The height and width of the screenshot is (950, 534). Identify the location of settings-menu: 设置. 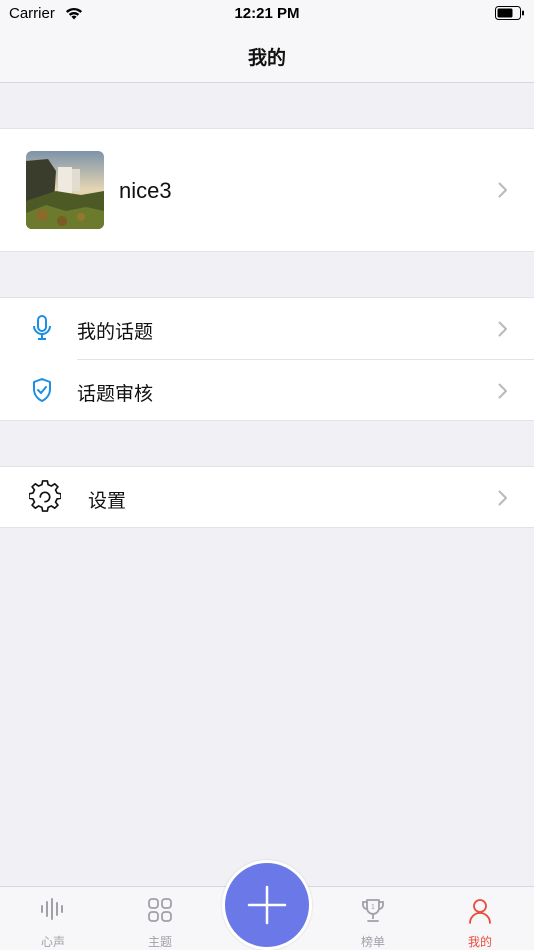
(267, 497).